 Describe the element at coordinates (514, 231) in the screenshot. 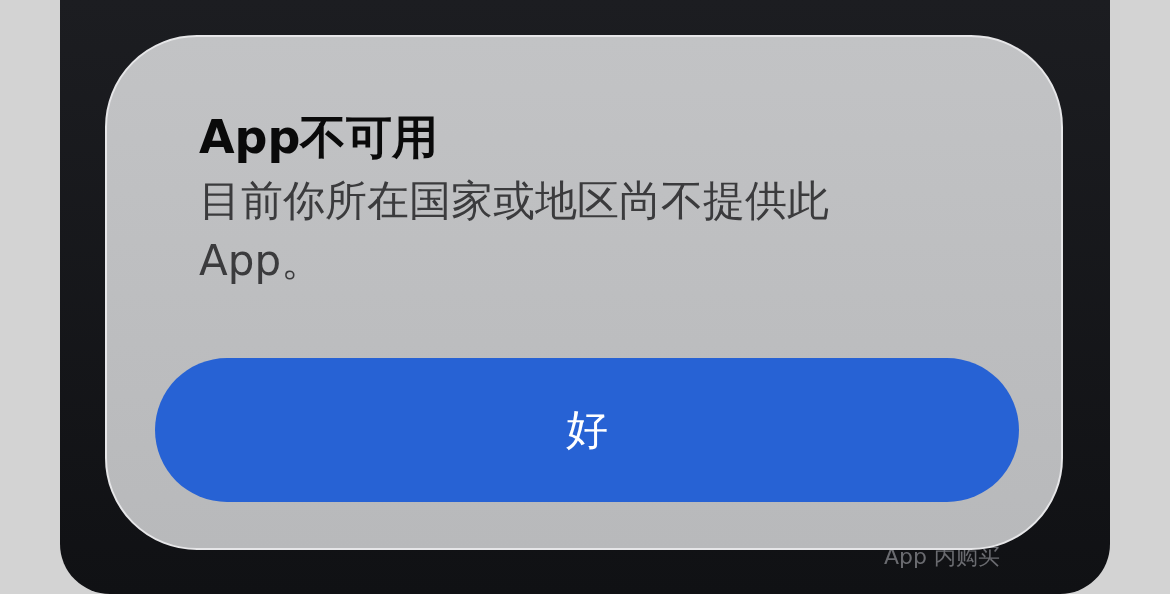

I see `dialog-message: 目前你所在国家或地区尚不提供此App。` at that location.